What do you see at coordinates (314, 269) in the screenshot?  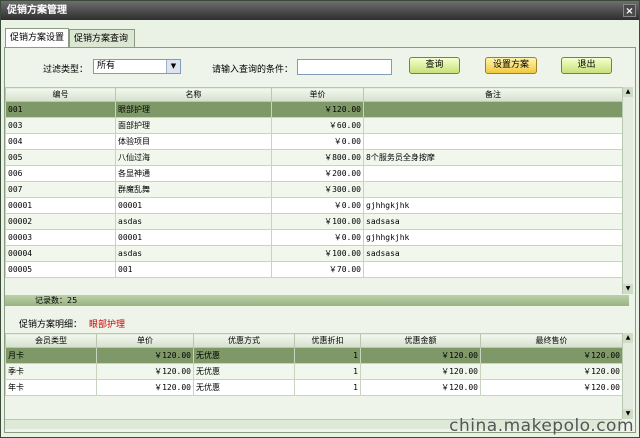 I see `table-row: 00005 001 ￥70.00` at bounding box center [314, 269].